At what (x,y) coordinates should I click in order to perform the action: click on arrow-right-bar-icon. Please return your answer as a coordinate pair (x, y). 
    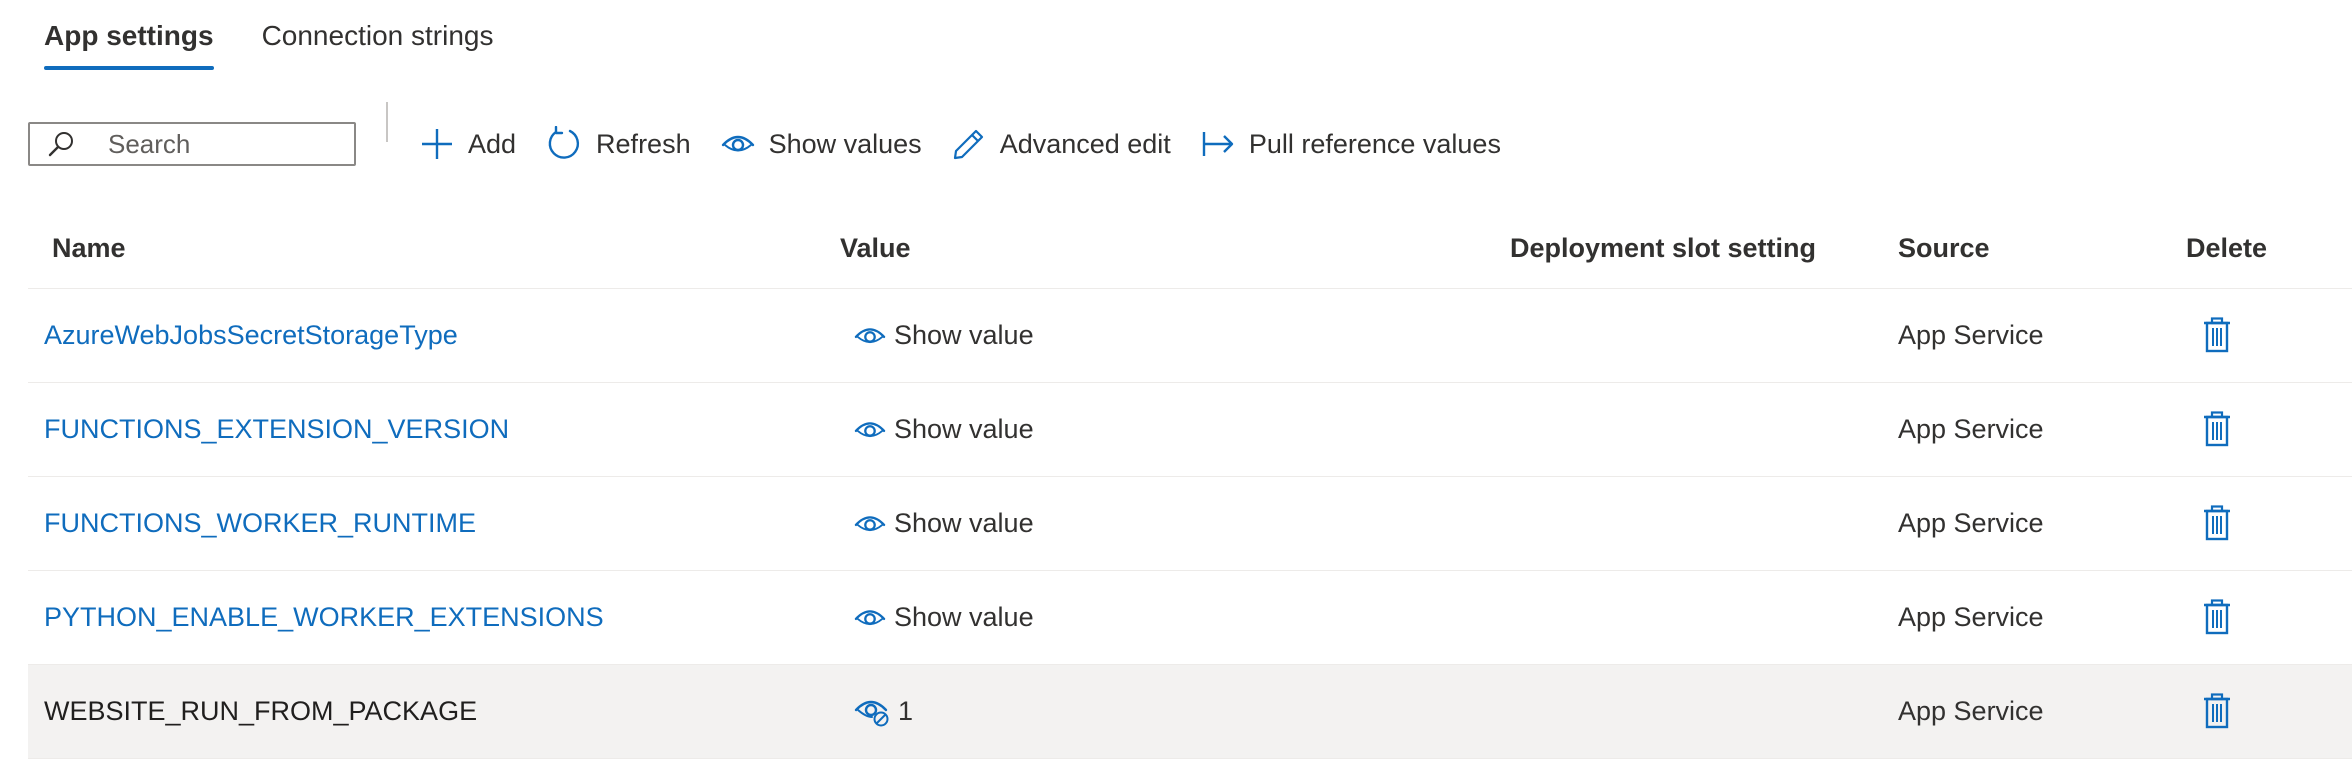
    Looking at the image, I should click on (1218, 144).